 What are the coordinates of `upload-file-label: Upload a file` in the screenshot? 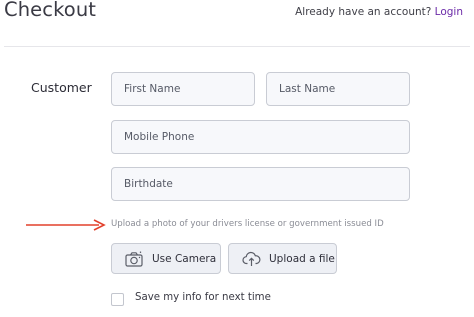 It's located at (302, 258).